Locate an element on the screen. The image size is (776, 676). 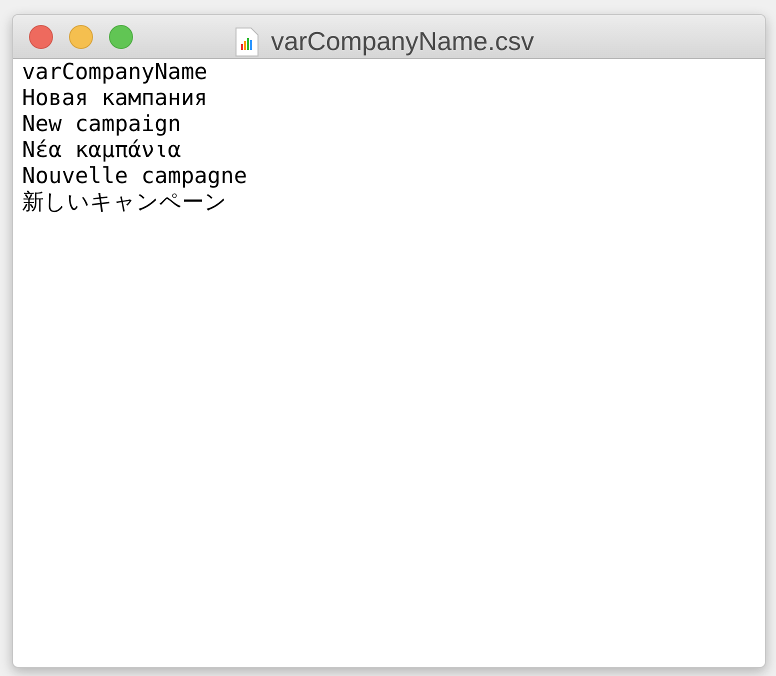
window-title: varCompanyName.csv is located at coordinates (402, 41).